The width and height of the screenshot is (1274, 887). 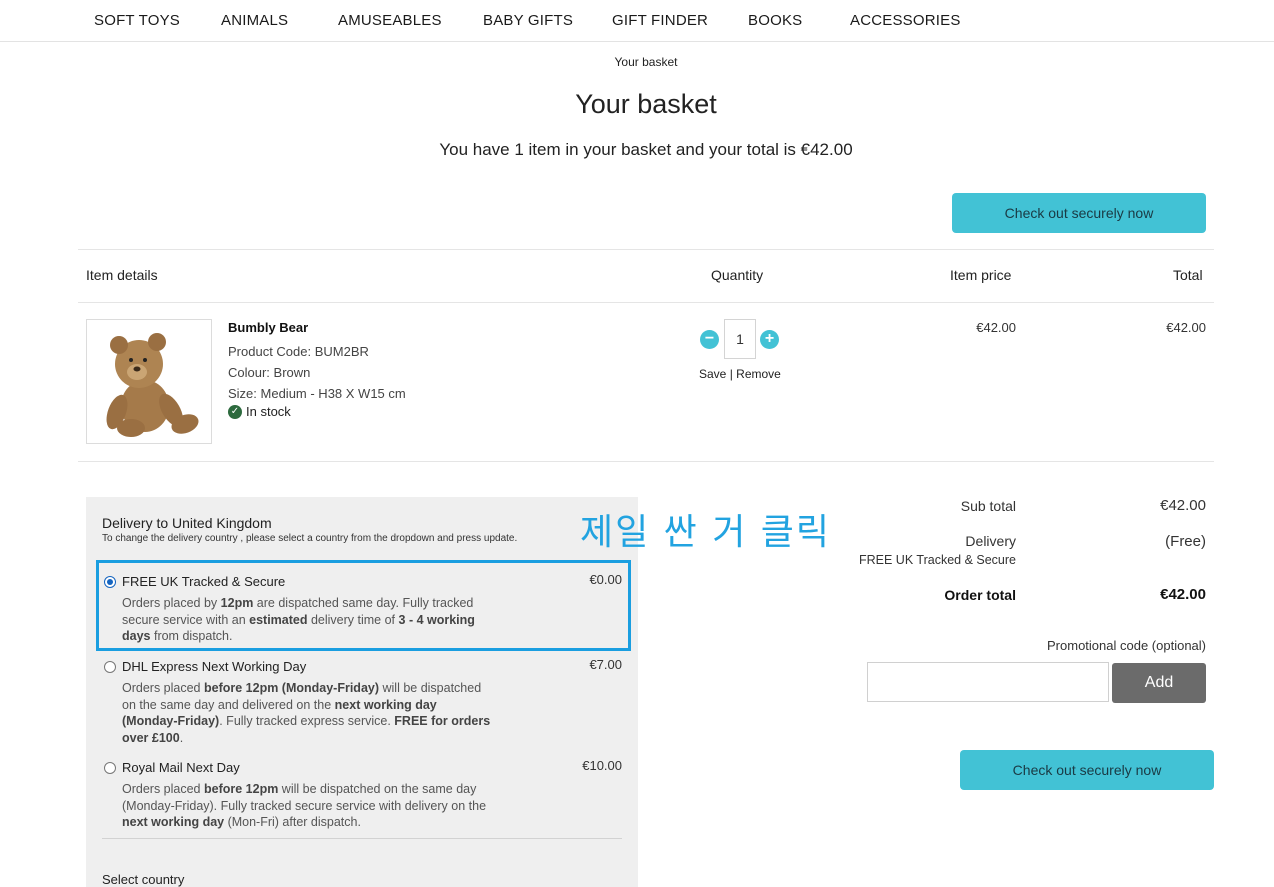 What do you see at coordinates (988, 682) in the screenshot?
I see `promo-code-input` at bounding box center [988, 682].